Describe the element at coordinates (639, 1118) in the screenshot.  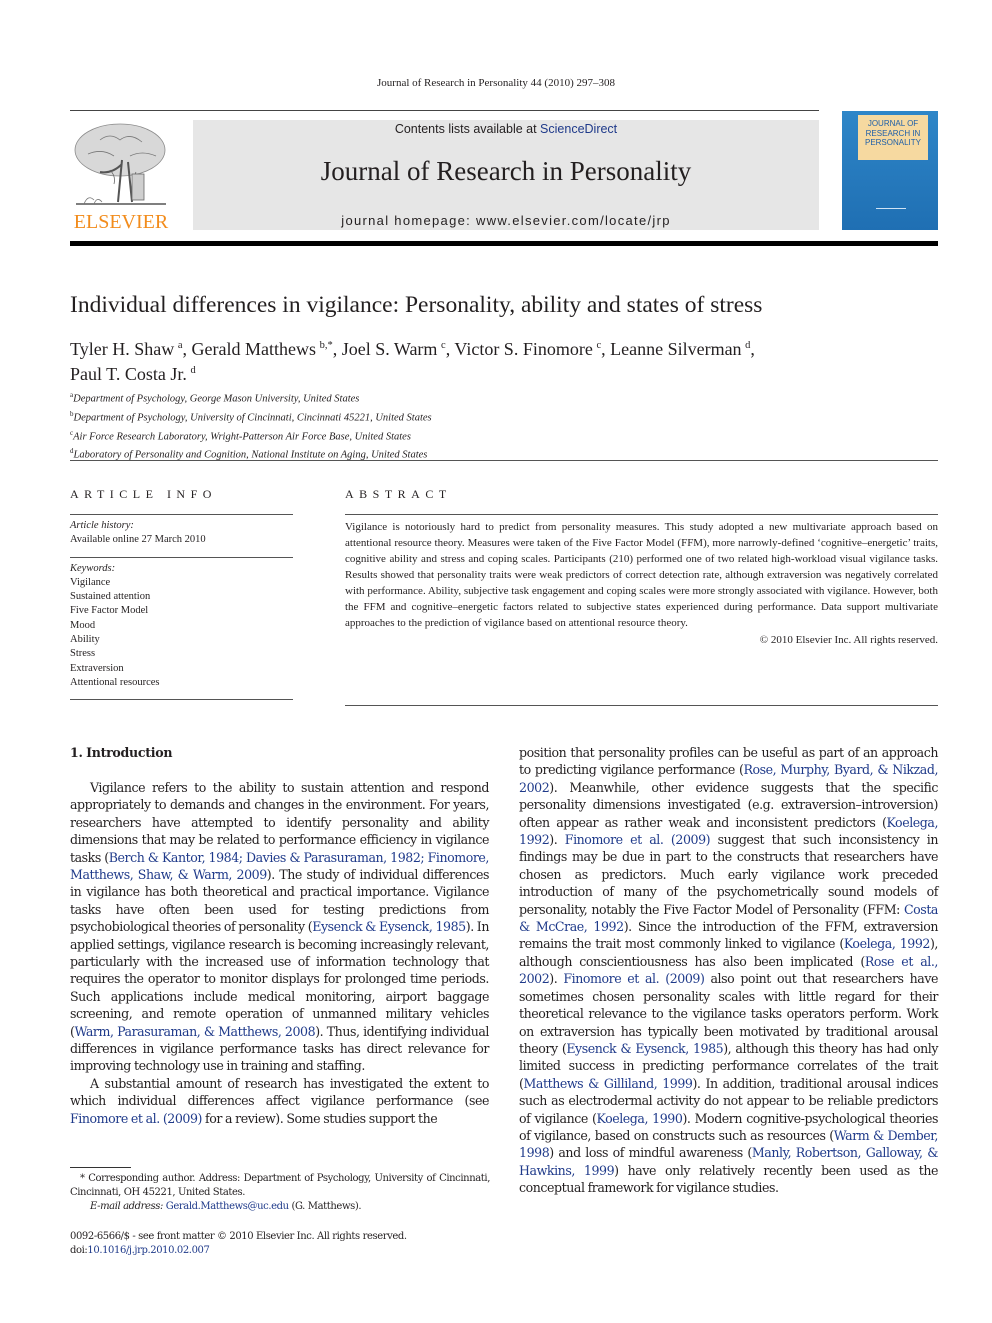
I see `citation-link: Koelega, 1990` at that location.